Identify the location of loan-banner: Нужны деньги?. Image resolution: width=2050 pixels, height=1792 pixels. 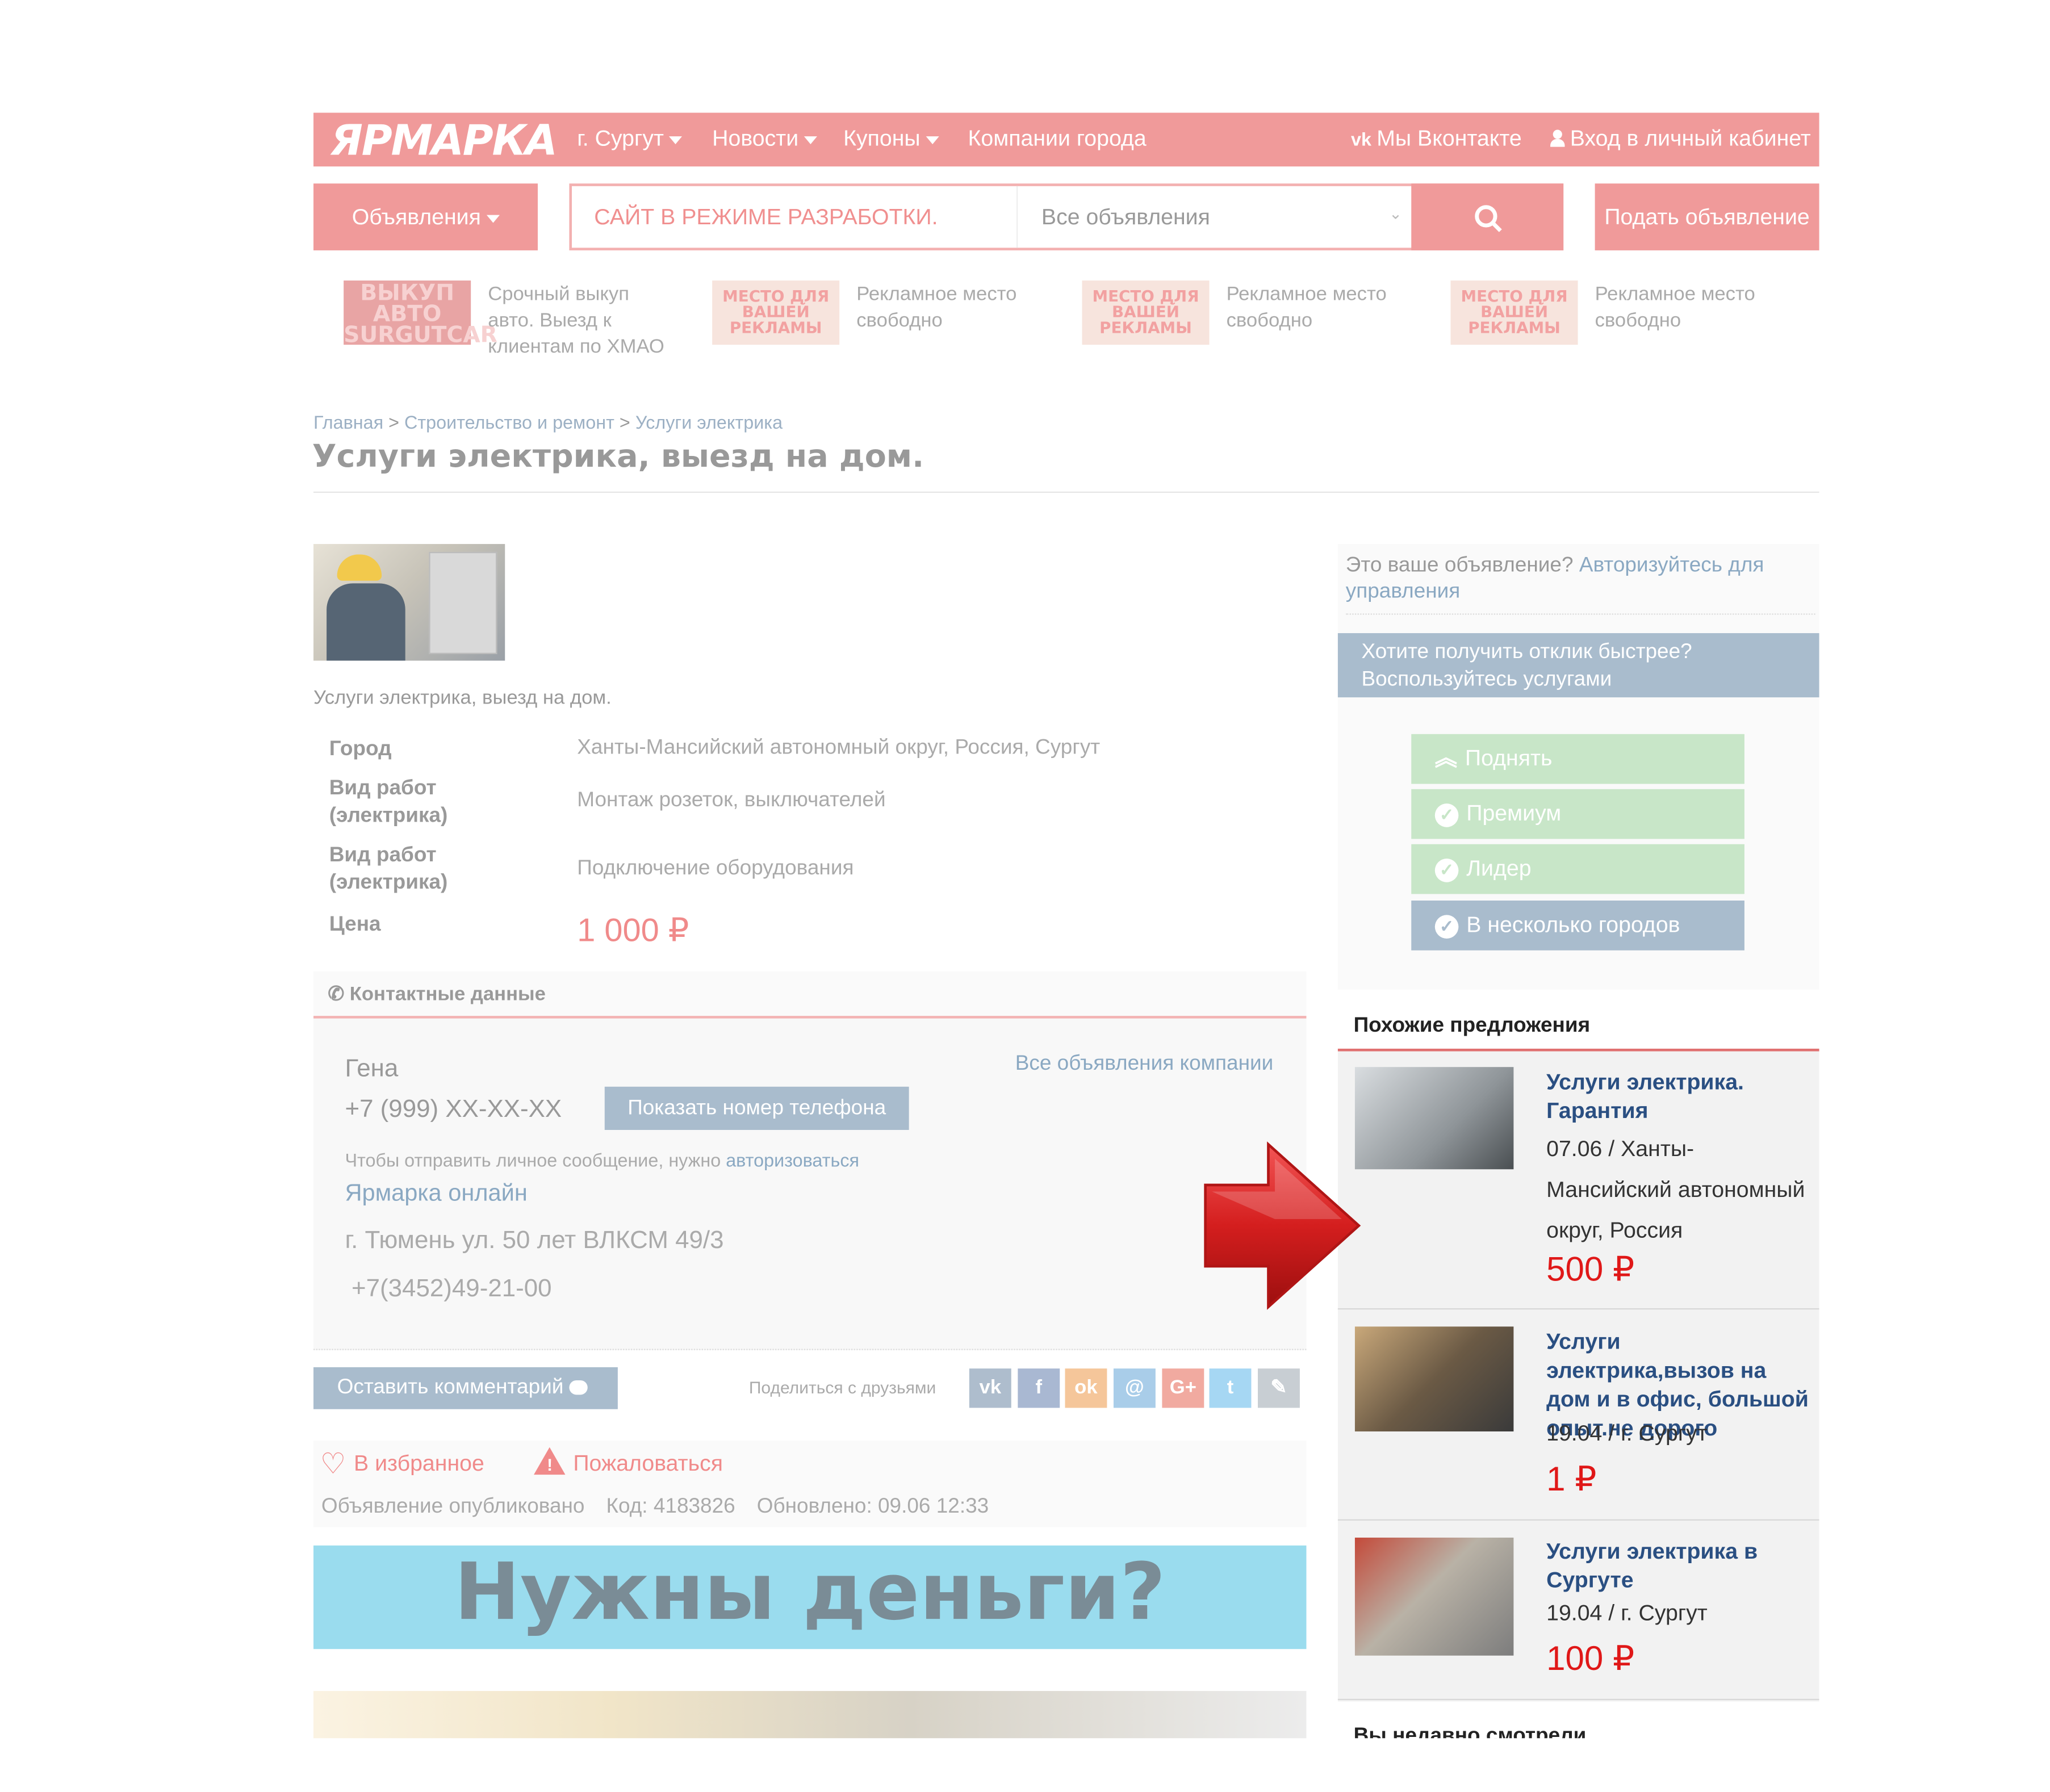
(810, 1597).